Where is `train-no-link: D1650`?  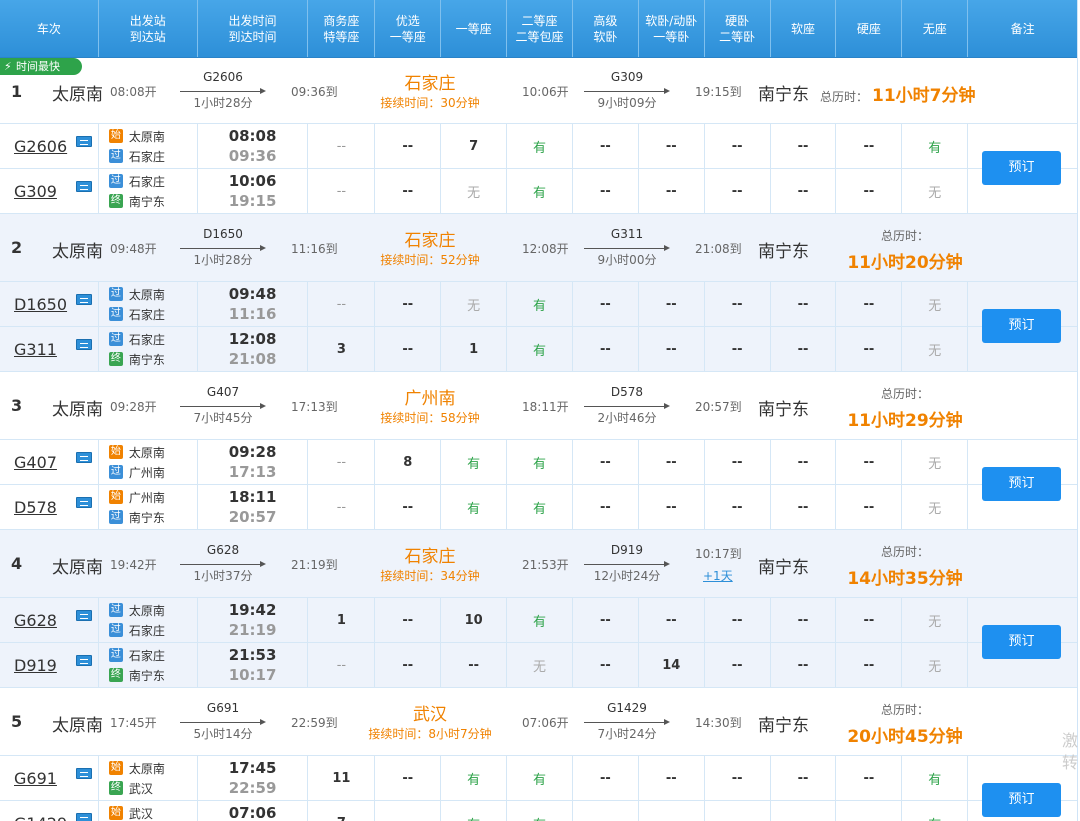 train-no-link: D1650 is located at coordinates (40, 304).